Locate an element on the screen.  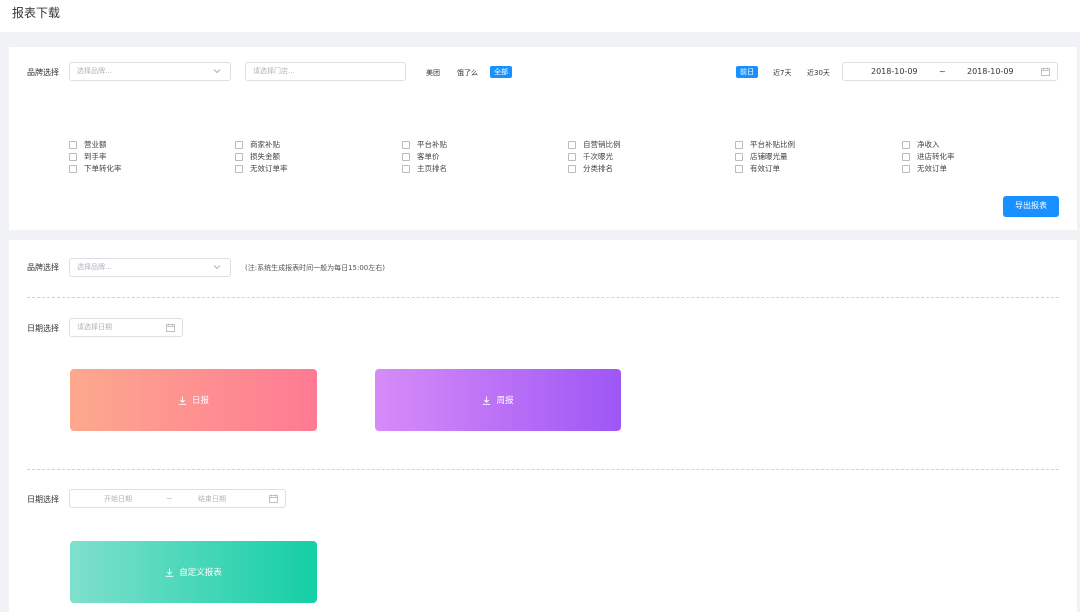
metric-label: 进店转化率 is located at coordinates (936, 156).